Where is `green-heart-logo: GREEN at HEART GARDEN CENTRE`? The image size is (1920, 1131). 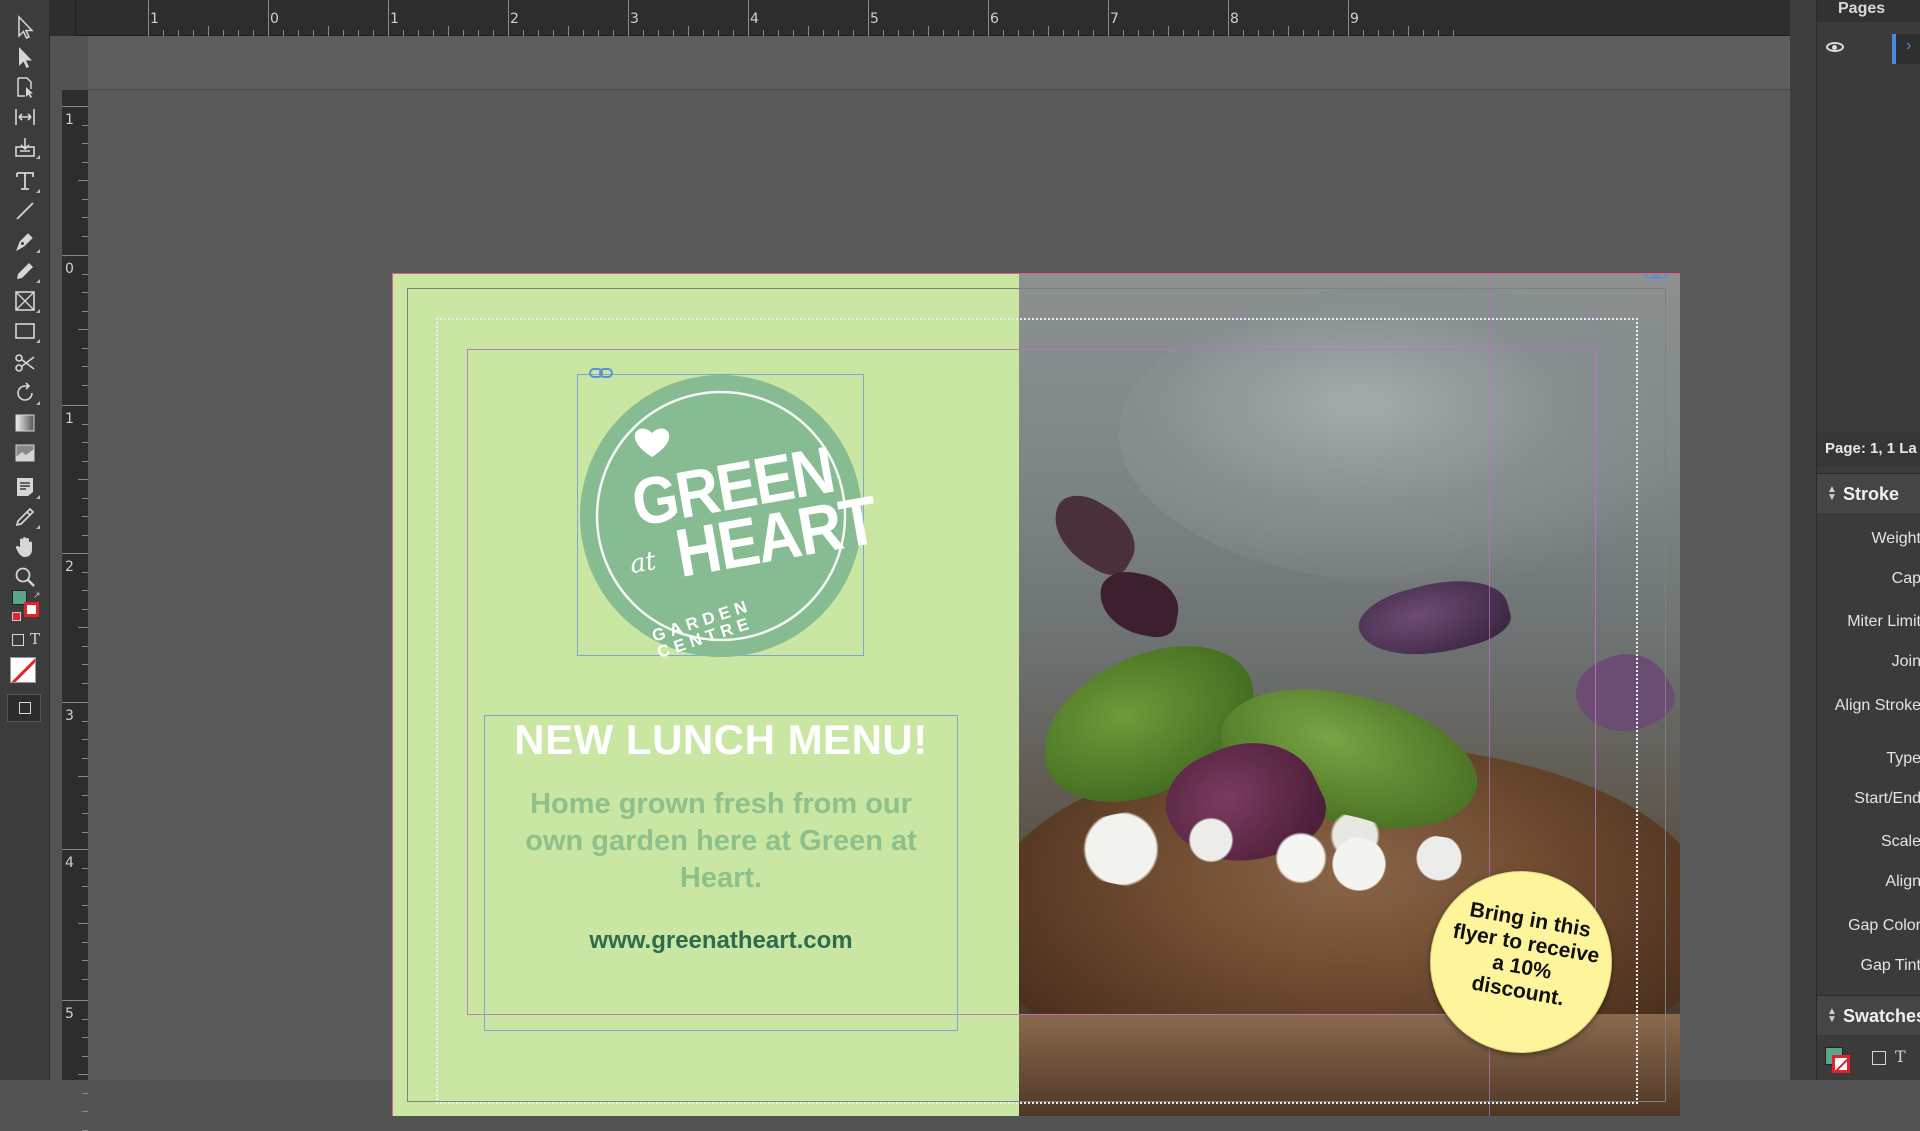 green-heart-logo: GREEN at HEART GARDEN CENTRE is located at coordinates (731, 518).